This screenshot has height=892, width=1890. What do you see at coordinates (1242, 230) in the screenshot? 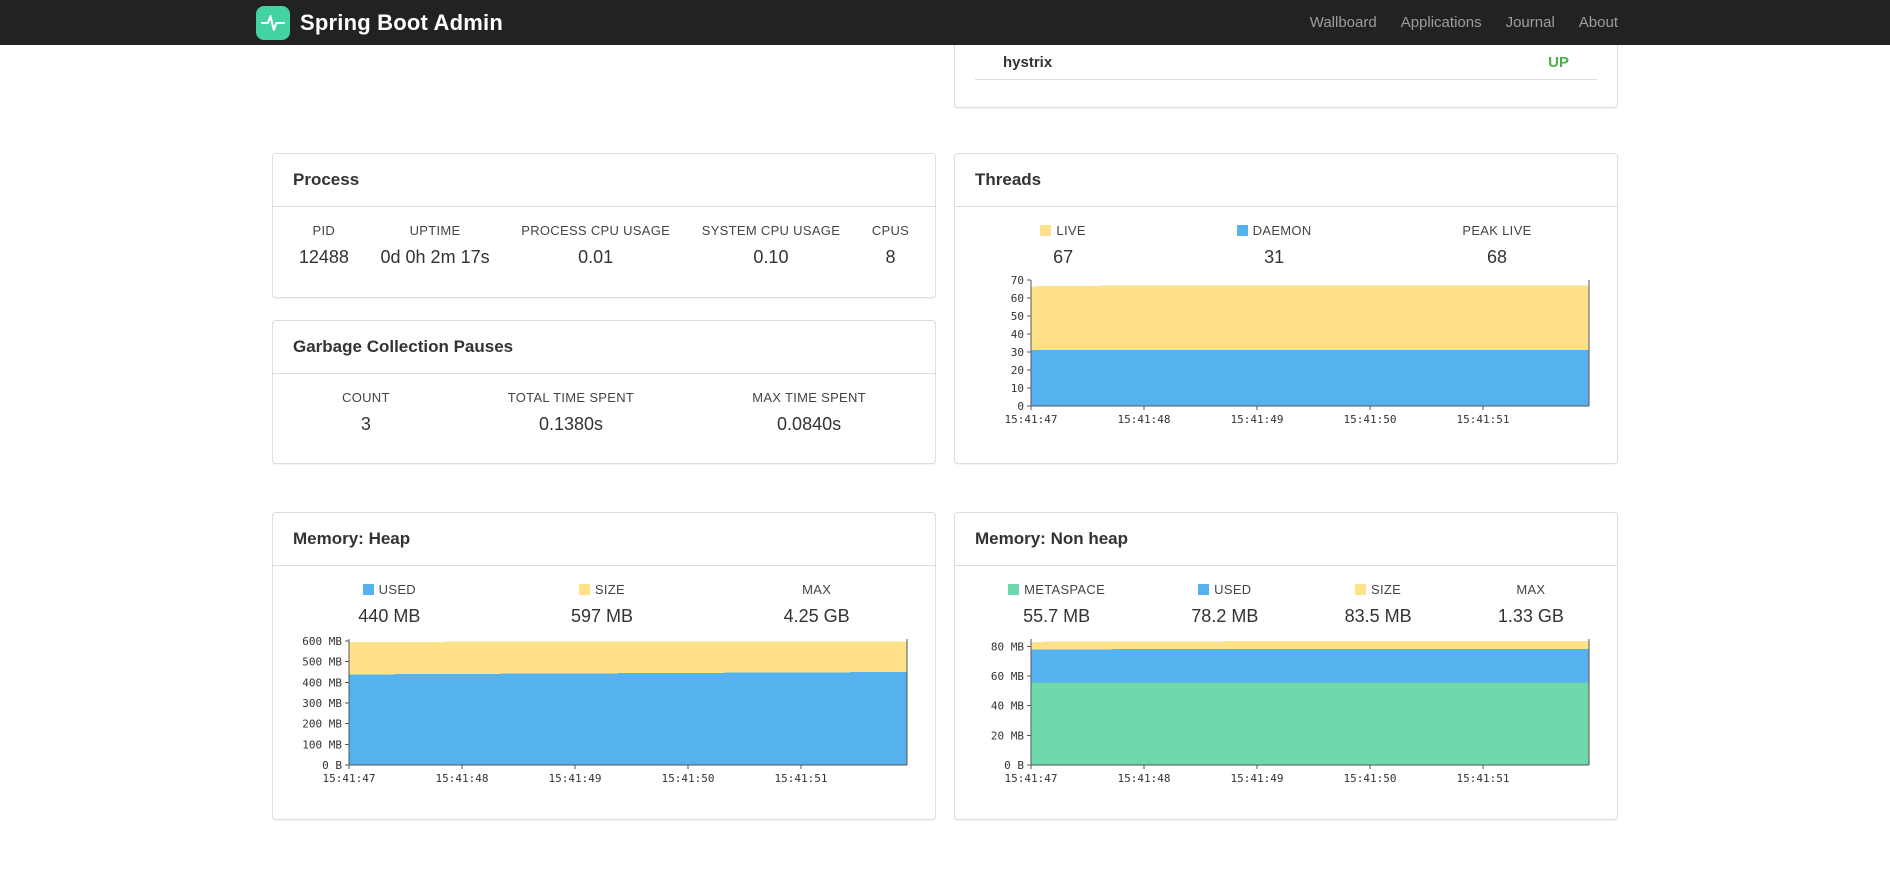
I see `legend-swatch-daemon` at bounding box center [1242, 230].